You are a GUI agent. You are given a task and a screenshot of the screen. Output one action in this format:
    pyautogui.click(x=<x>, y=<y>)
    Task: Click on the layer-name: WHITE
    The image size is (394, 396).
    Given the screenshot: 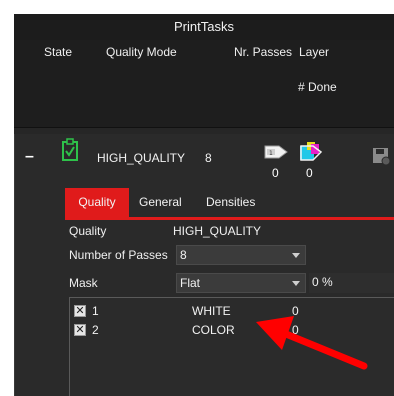 What is the action you would take?
    pyautogui.click(x=211, y=311)
    